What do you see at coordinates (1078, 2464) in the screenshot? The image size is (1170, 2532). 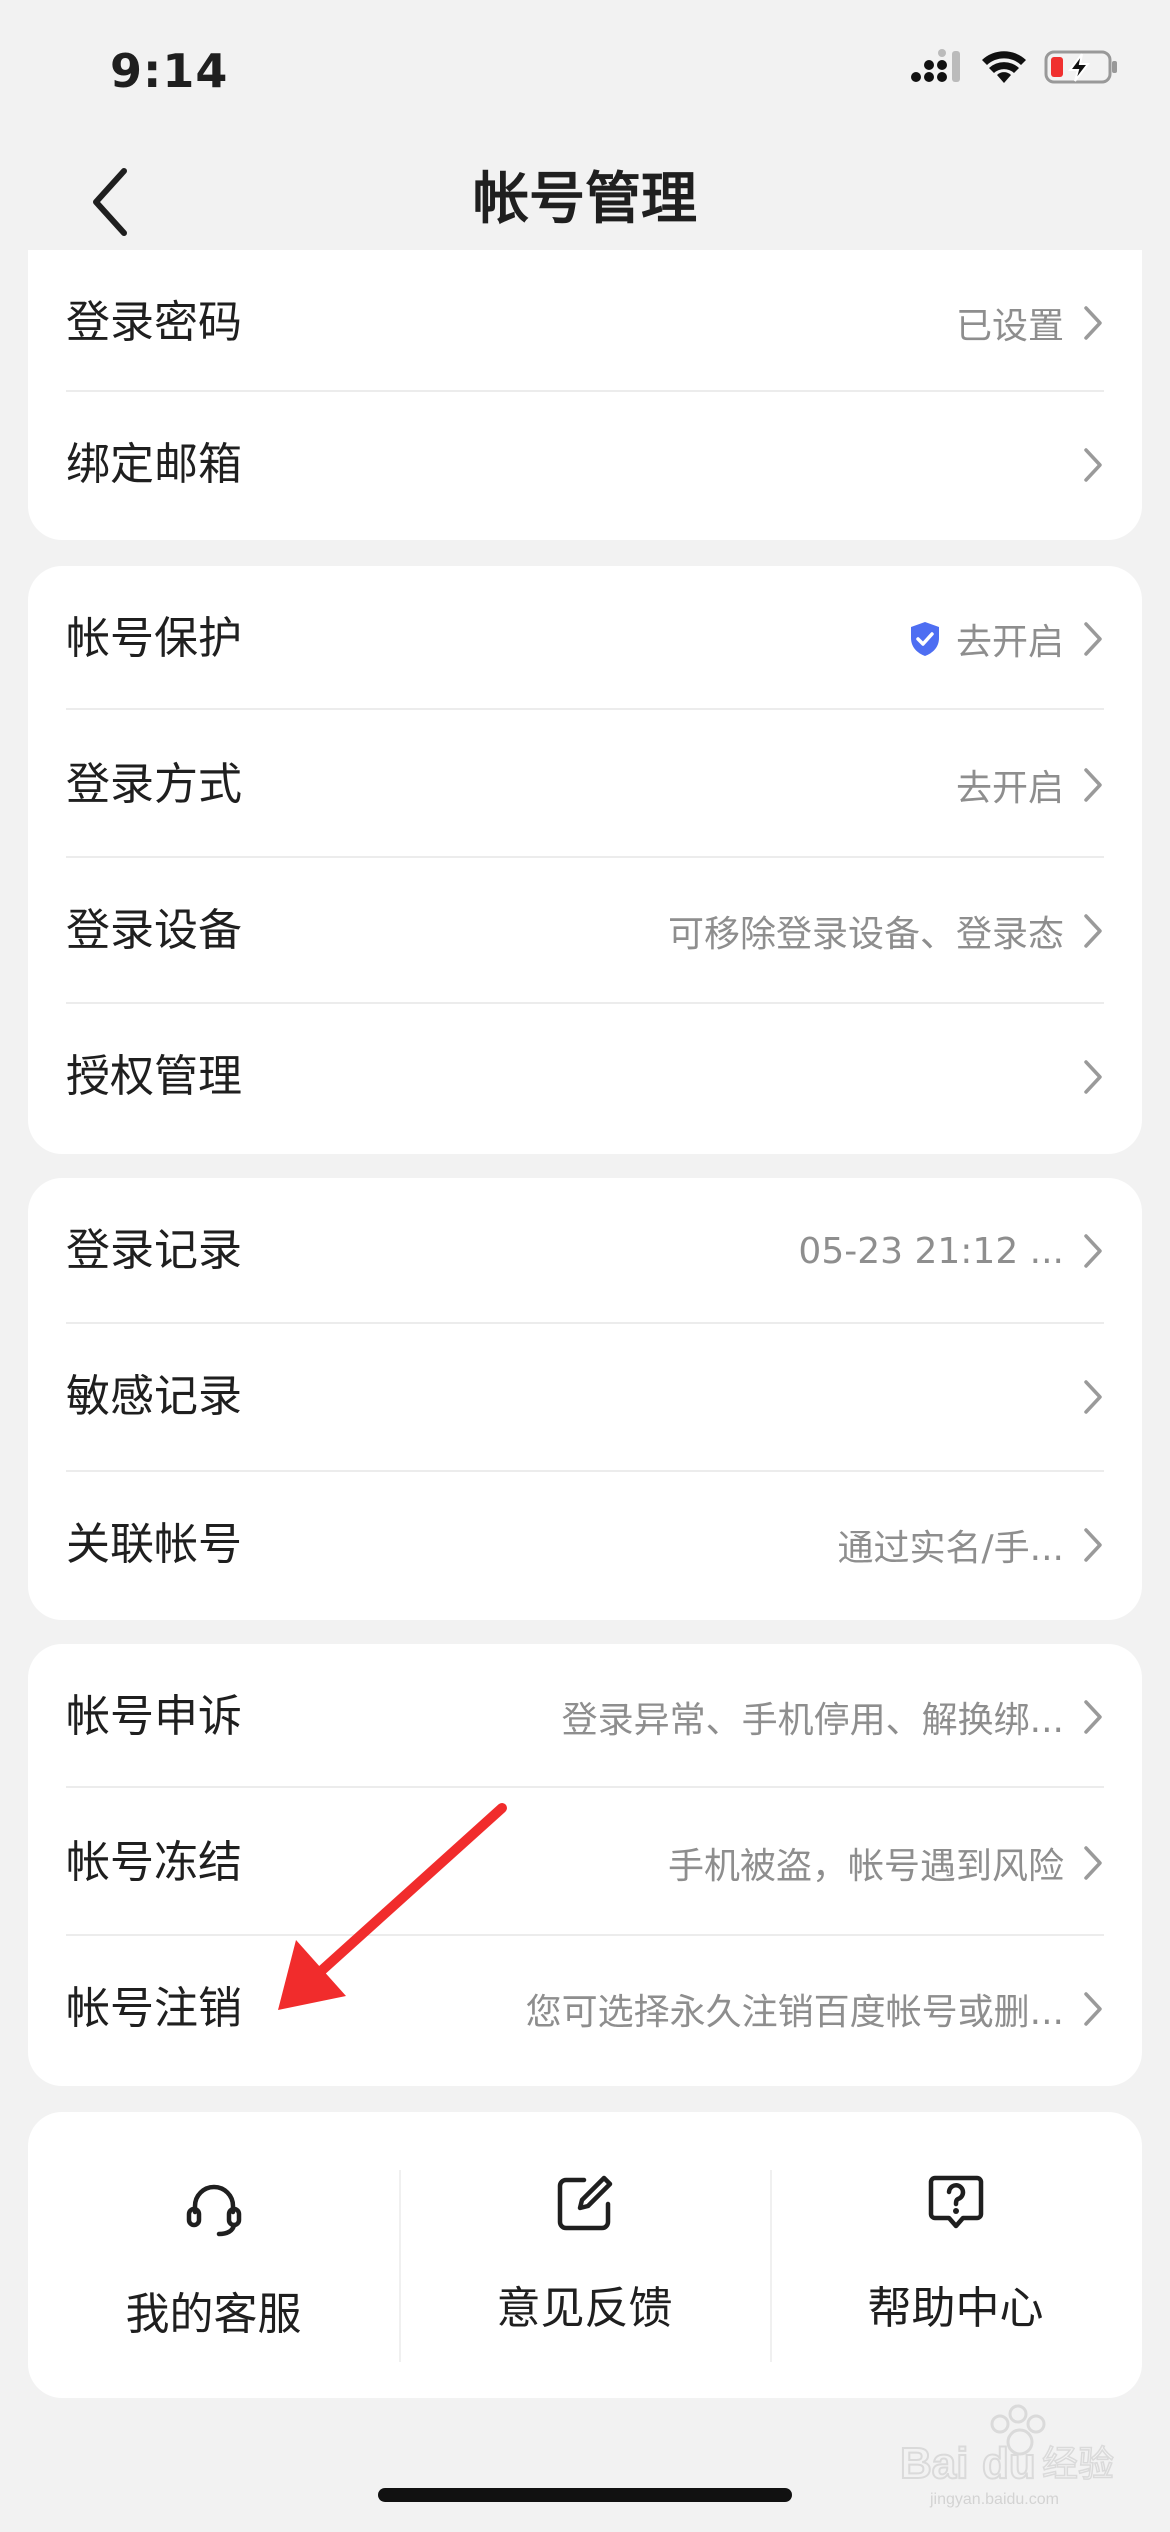 I see `svg-text: 经验` at bounding box center [1078, 2464].